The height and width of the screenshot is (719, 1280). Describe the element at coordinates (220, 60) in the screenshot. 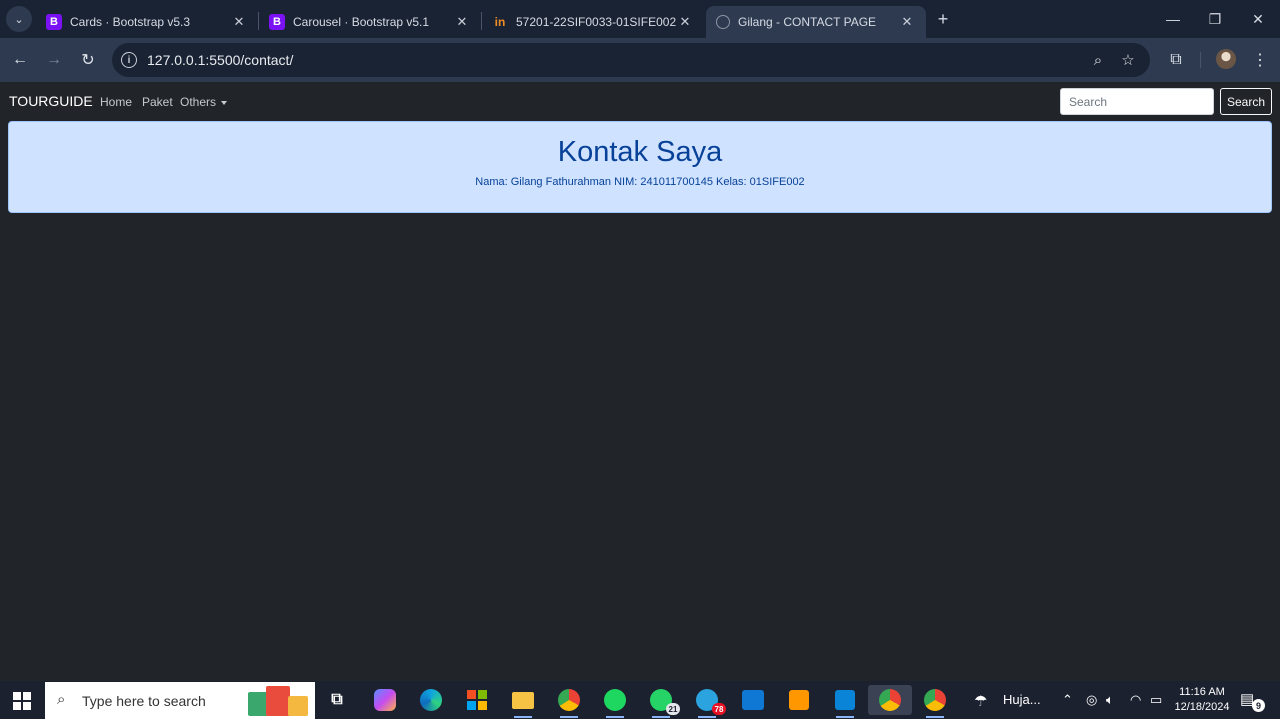

I see `url-text: 127.0.0.1:5500/contact/` at that location.